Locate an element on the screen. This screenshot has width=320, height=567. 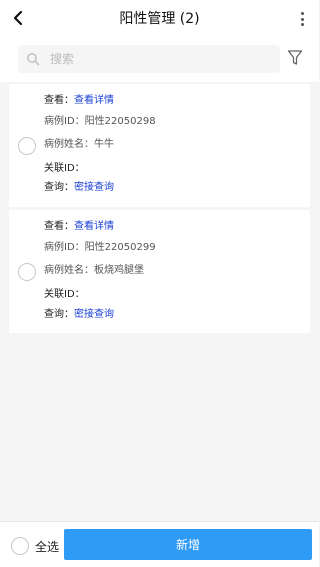
search-box is located at coordinates (149, 59).